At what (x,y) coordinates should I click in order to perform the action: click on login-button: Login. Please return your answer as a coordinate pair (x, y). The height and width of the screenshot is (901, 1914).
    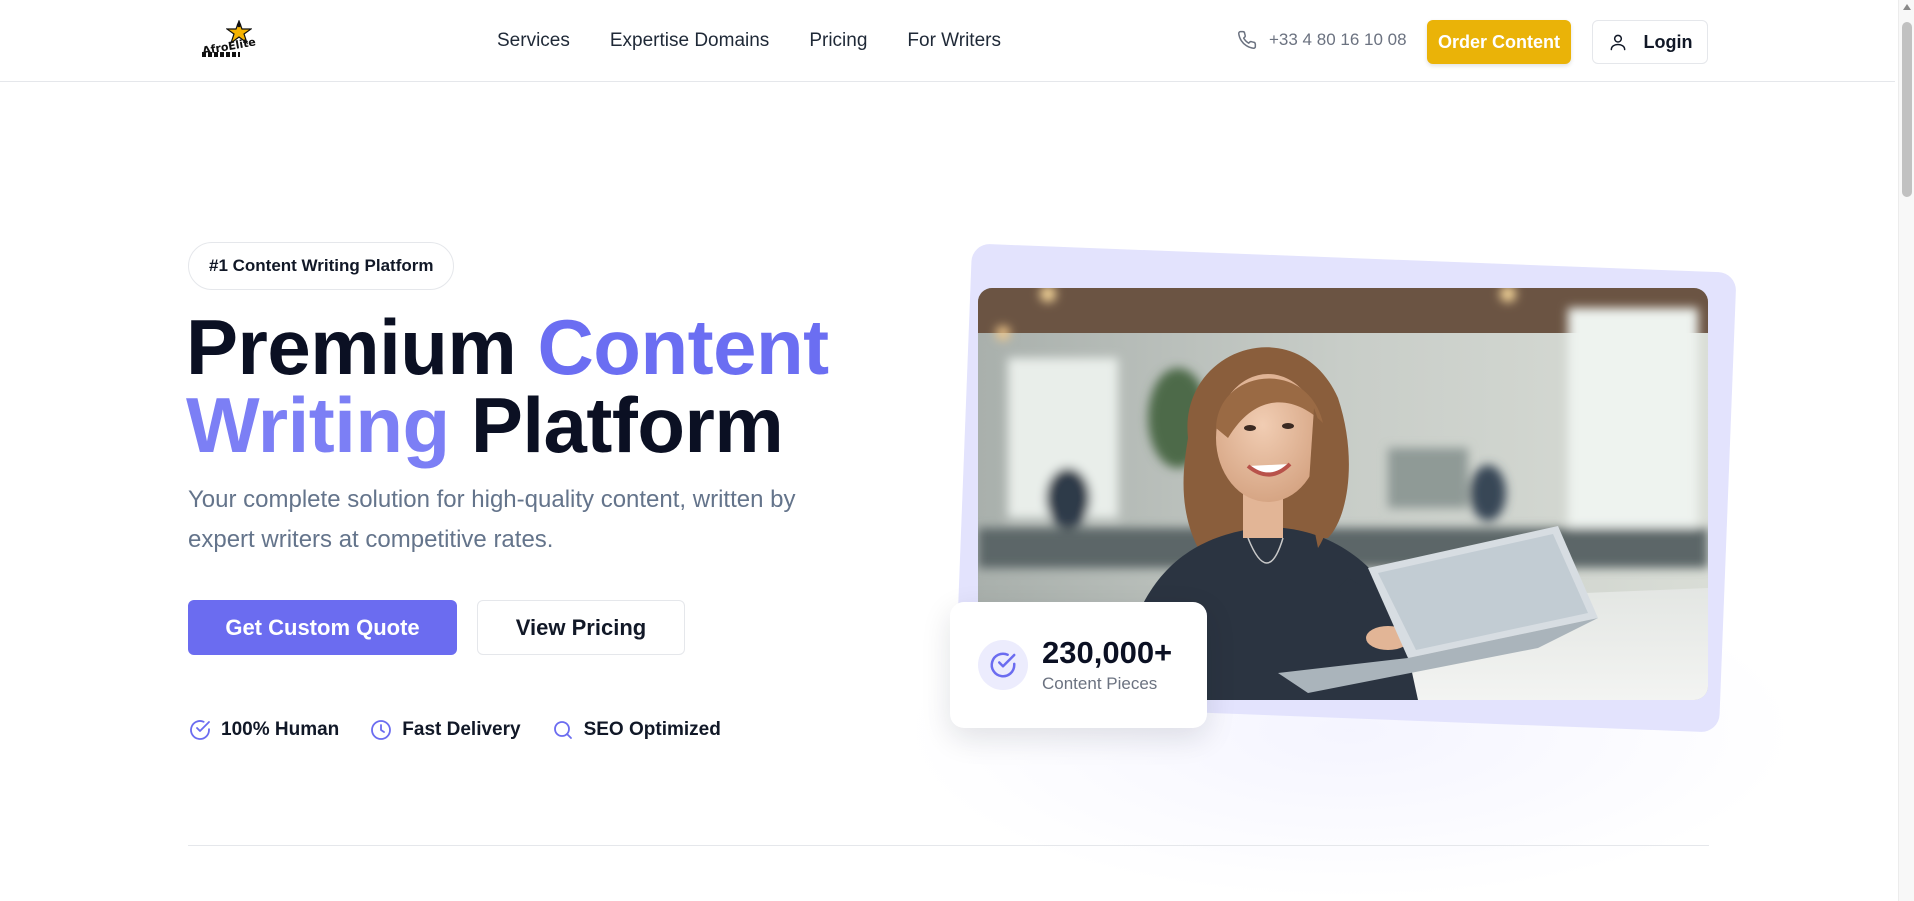
    Looking at the image, I should click on (1650, 42).